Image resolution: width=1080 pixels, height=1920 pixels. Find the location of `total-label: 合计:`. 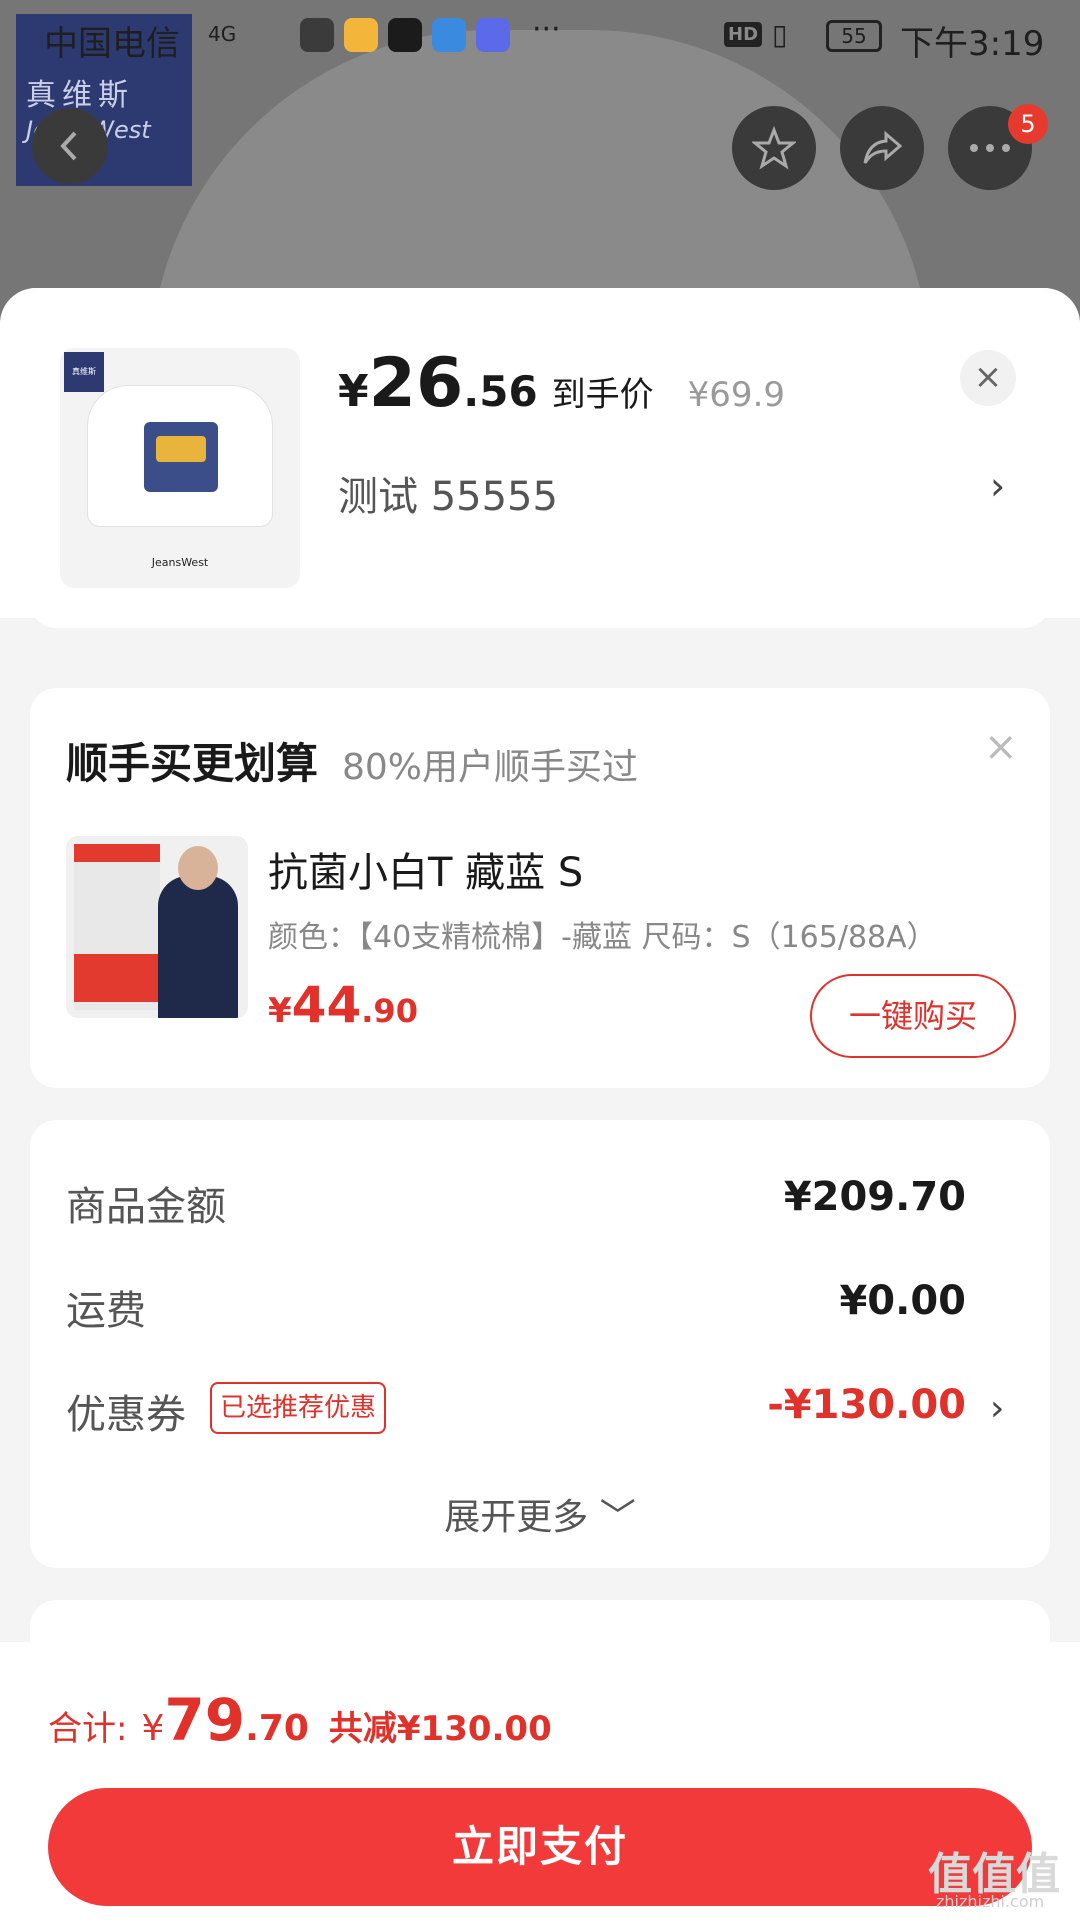

total-label: 合计: is located at coordinates (88, 1729).